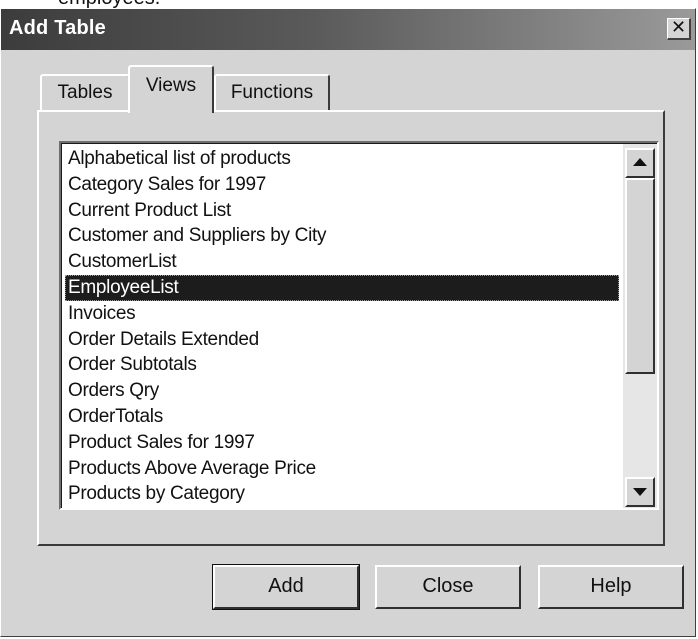  Describe the element at coordinates (640, 276) in the screenshot. I see `scrollbar-thumb` at that location.